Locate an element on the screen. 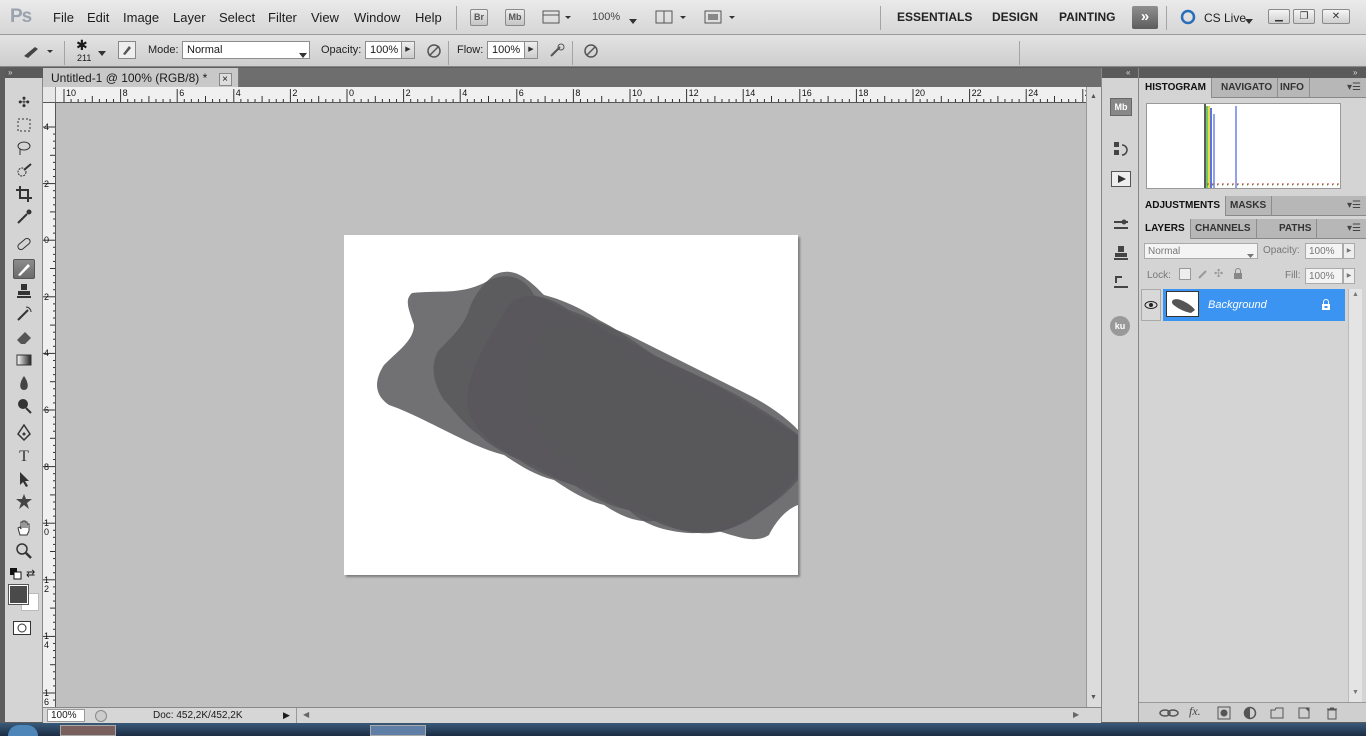 The height and width of the screenshot is (736, 1366). bridge-button: Br is located at coordinates (479, 17).